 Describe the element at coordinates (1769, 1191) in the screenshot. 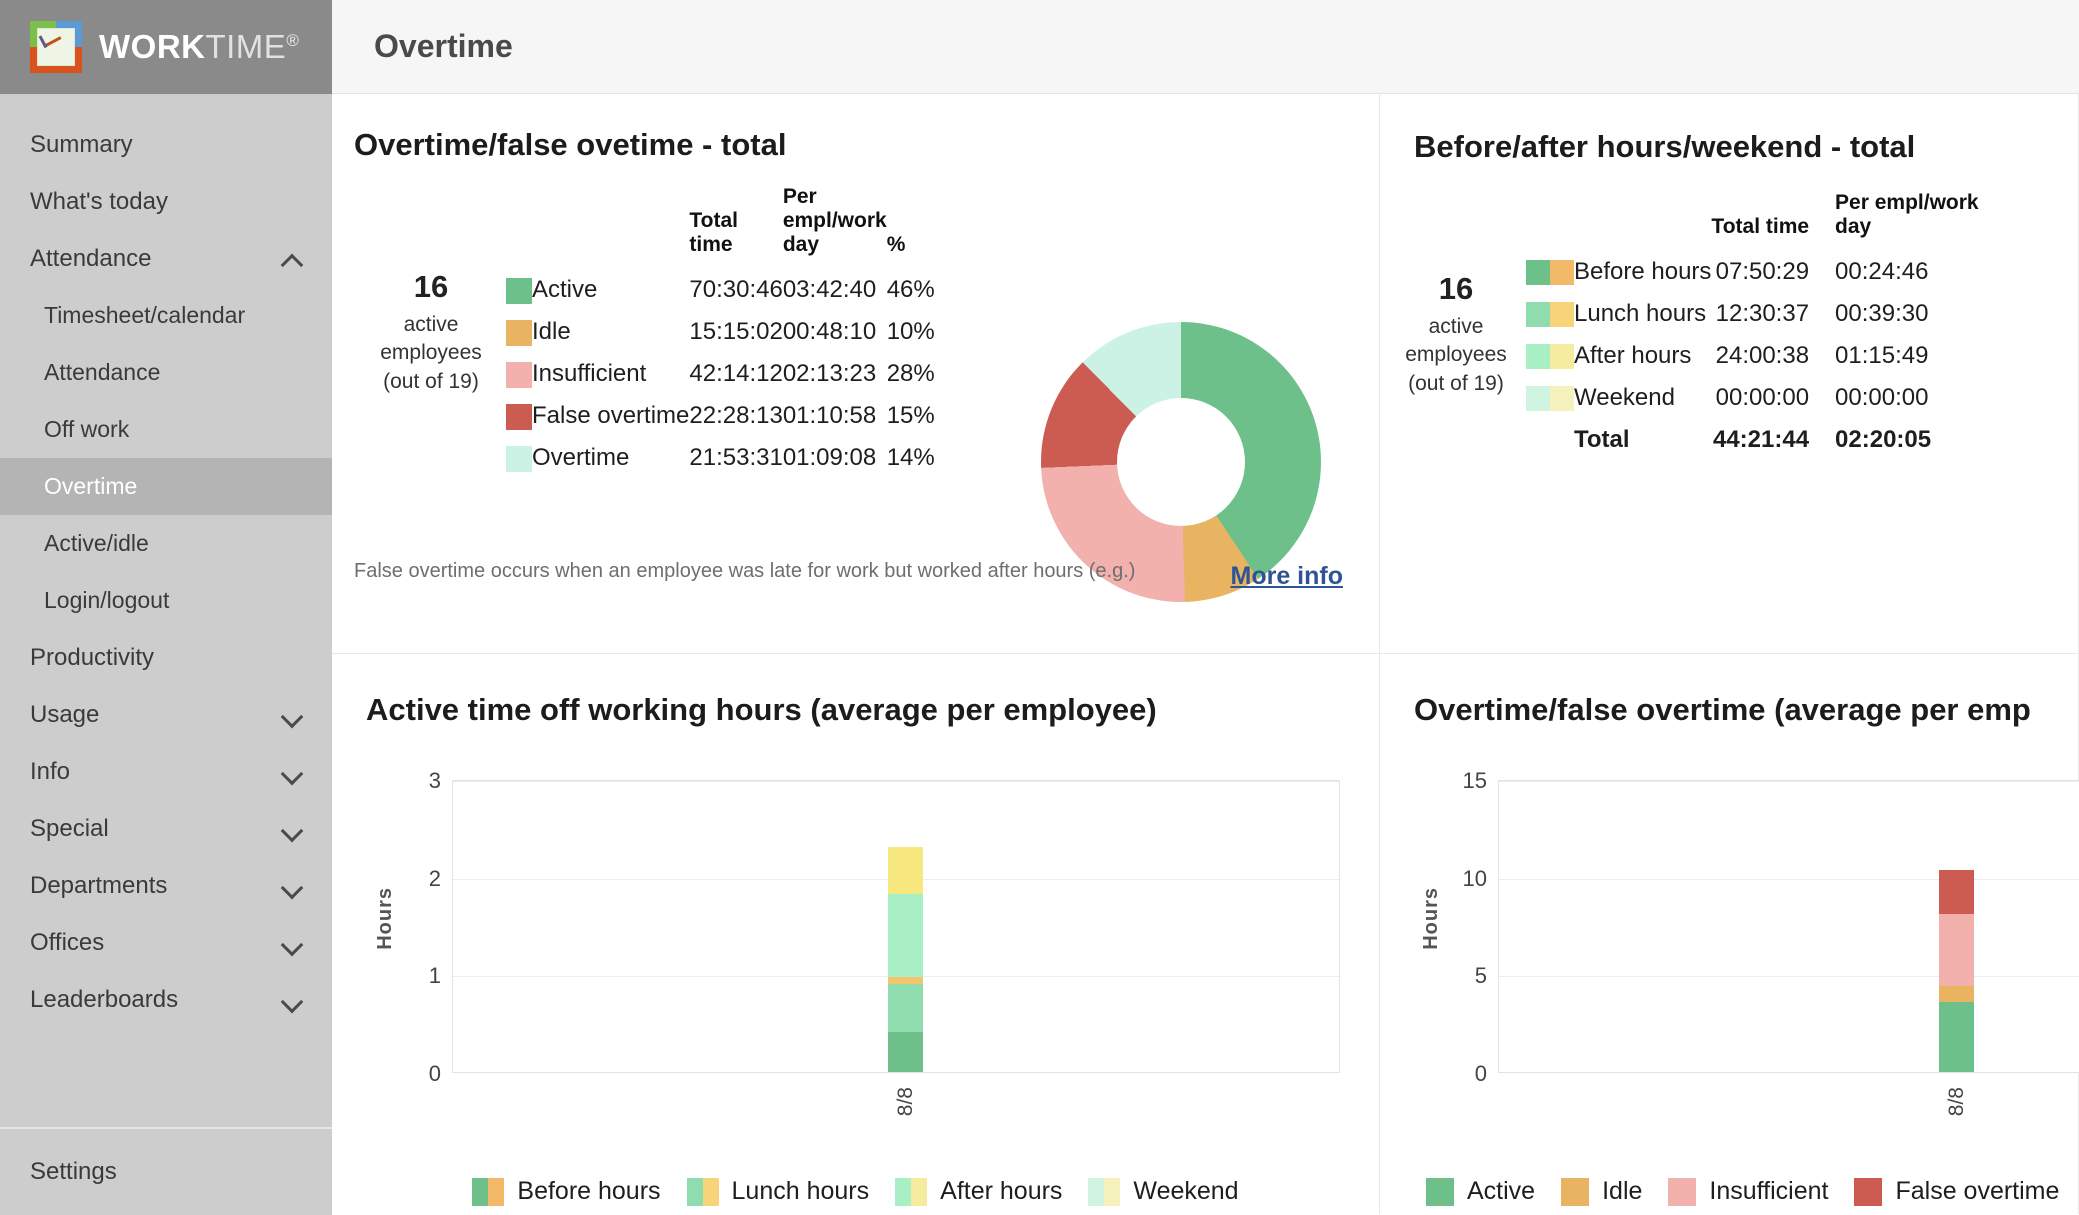

I see `legend-label: Insufficient` at that location.